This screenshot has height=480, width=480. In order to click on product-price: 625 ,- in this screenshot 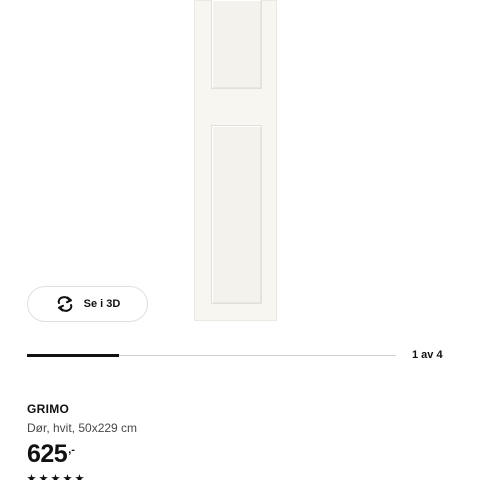, I will do `click(51, 454)`.